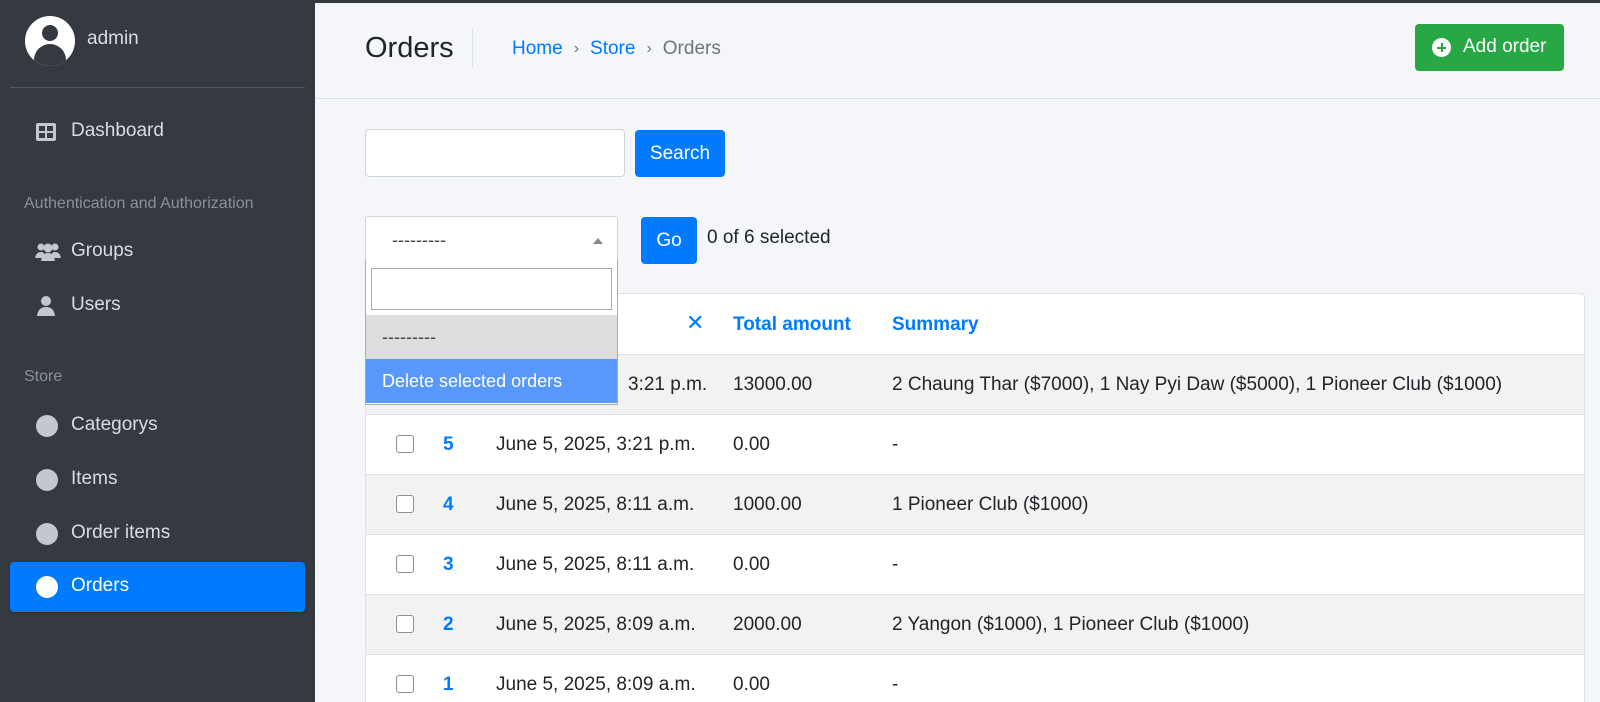  What do you see at coordinates (495, 153) in the screenshot?
I see `search-input` at bounding box center [495, 153].